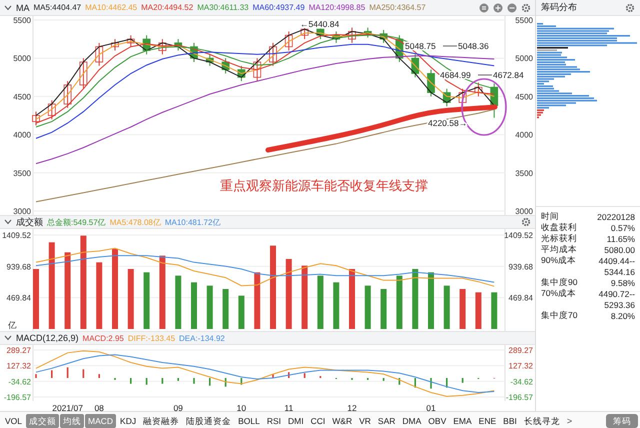  What do you see at coordinates (202, 338) in the screenshot?
I see `legend-value: DEA:-134.92` at bounding box center [202, 338].